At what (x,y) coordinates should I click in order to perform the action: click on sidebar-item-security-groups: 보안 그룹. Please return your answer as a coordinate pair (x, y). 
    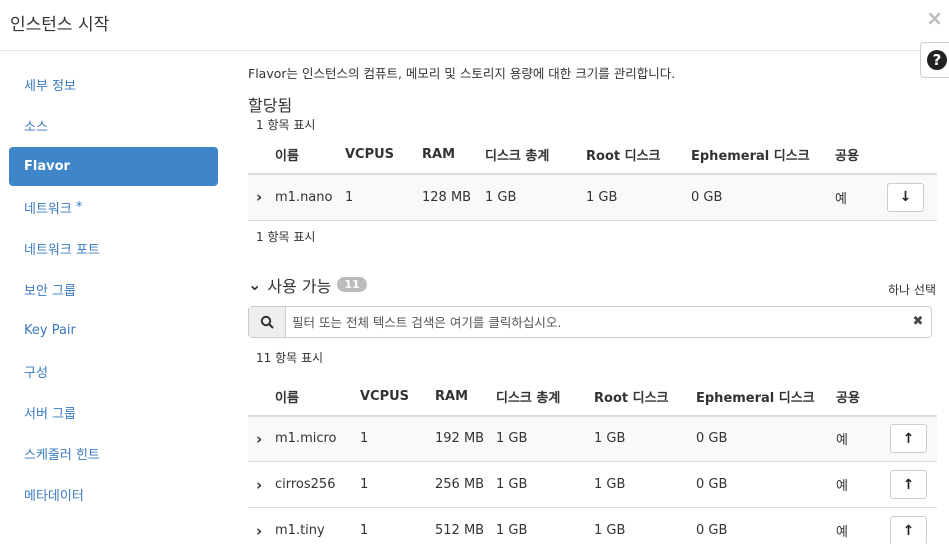
    Looking at the image, I should click on (113, 289).